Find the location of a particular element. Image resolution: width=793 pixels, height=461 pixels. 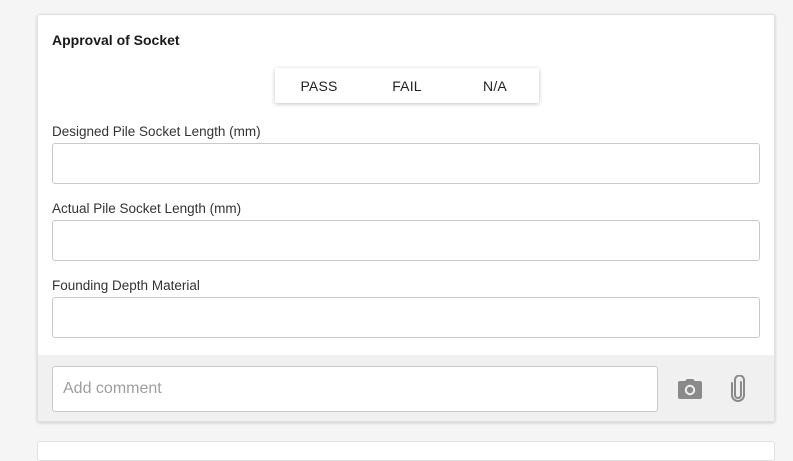

pass-button: PASS is located at coordinates (319, 85).